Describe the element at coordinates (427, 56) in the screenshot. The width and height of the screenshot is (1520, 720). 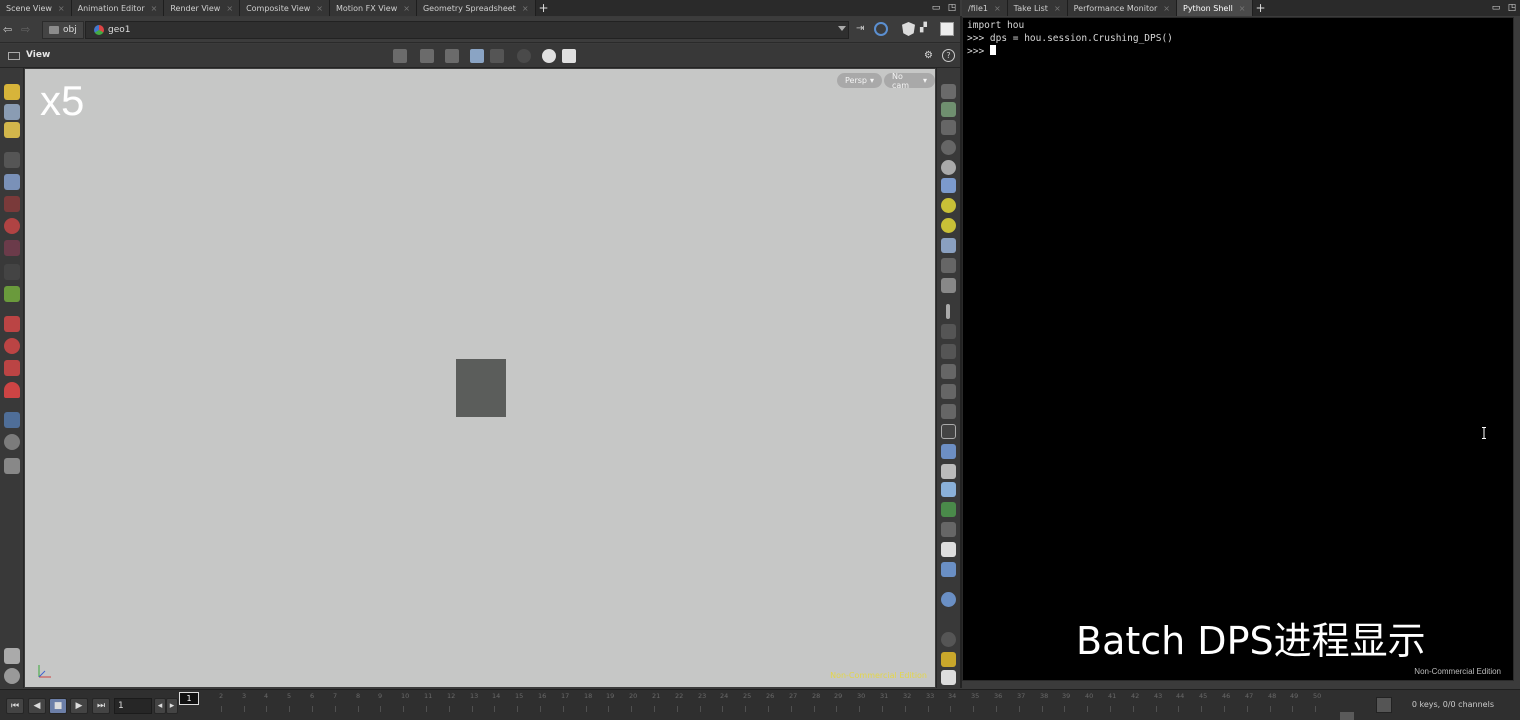
I see `transform-mode-icon` at that location.